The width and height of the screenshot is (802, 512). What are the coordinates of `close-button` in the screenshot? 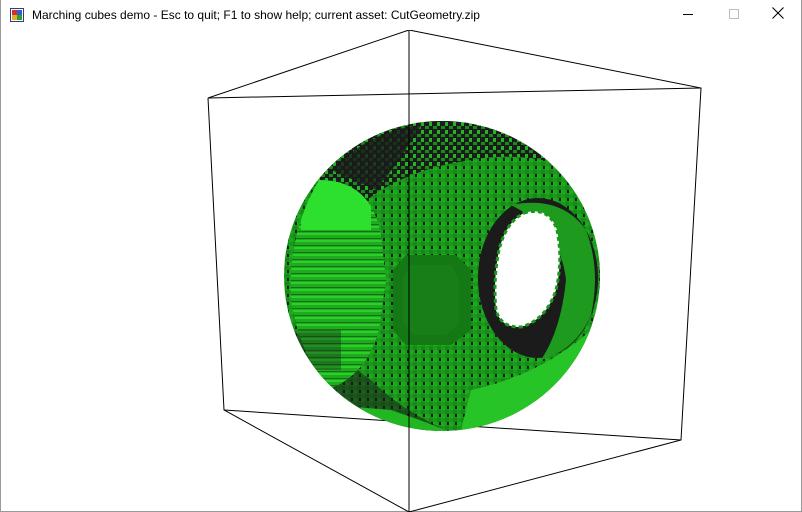 It's located at (778, 15).